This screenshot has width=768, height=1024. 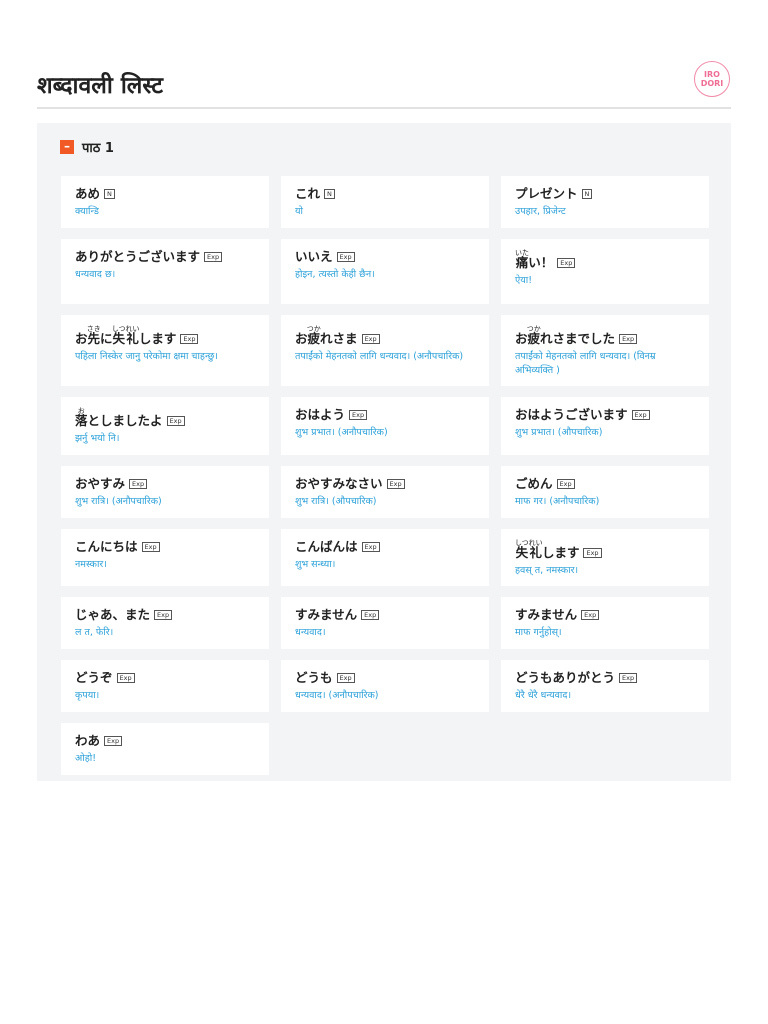 I want to click on vocab-meaning: हवस् त, नमस्कार।, so click(x=547, y=570).